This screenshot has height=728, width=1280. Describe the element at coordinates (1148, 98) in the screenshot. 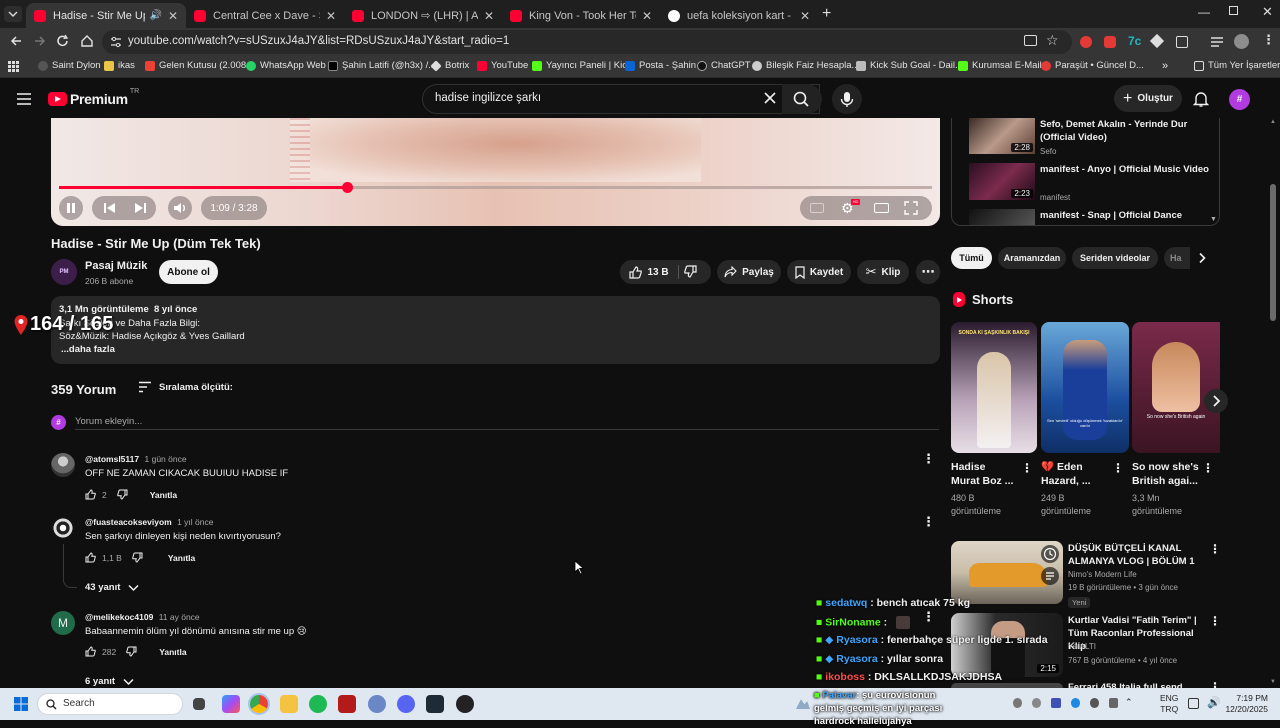

I see `create-button: + Oluştur` at that location.